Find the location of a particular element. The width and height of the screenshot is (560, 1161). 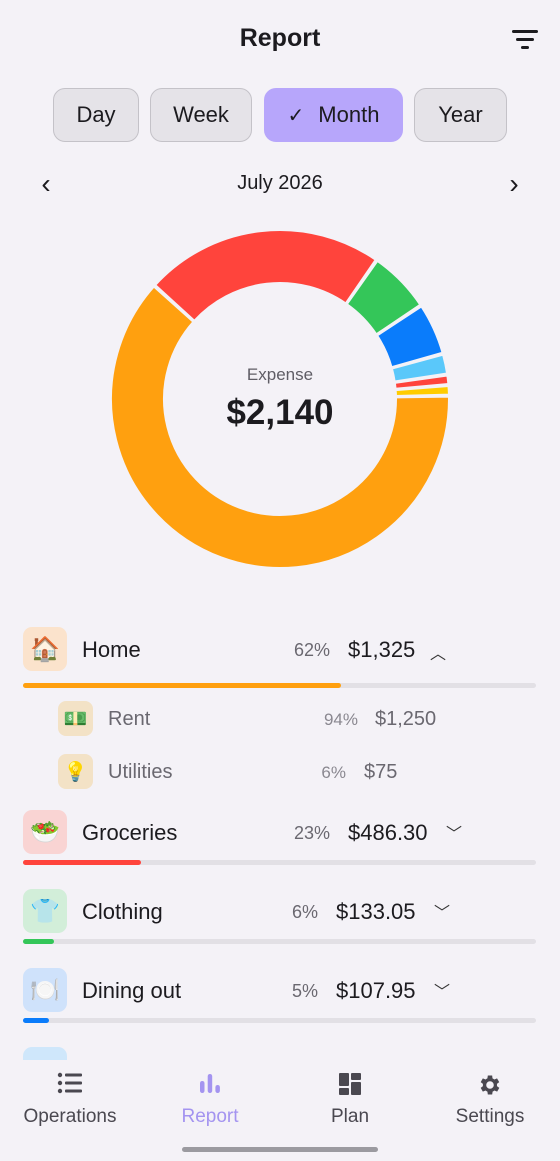

period-week-label: Week is located at coordinates (201, 114).